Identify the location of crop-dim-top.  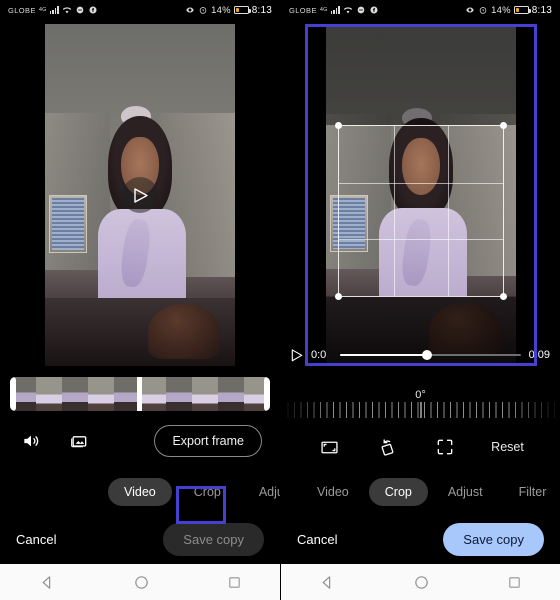
(421, 76).